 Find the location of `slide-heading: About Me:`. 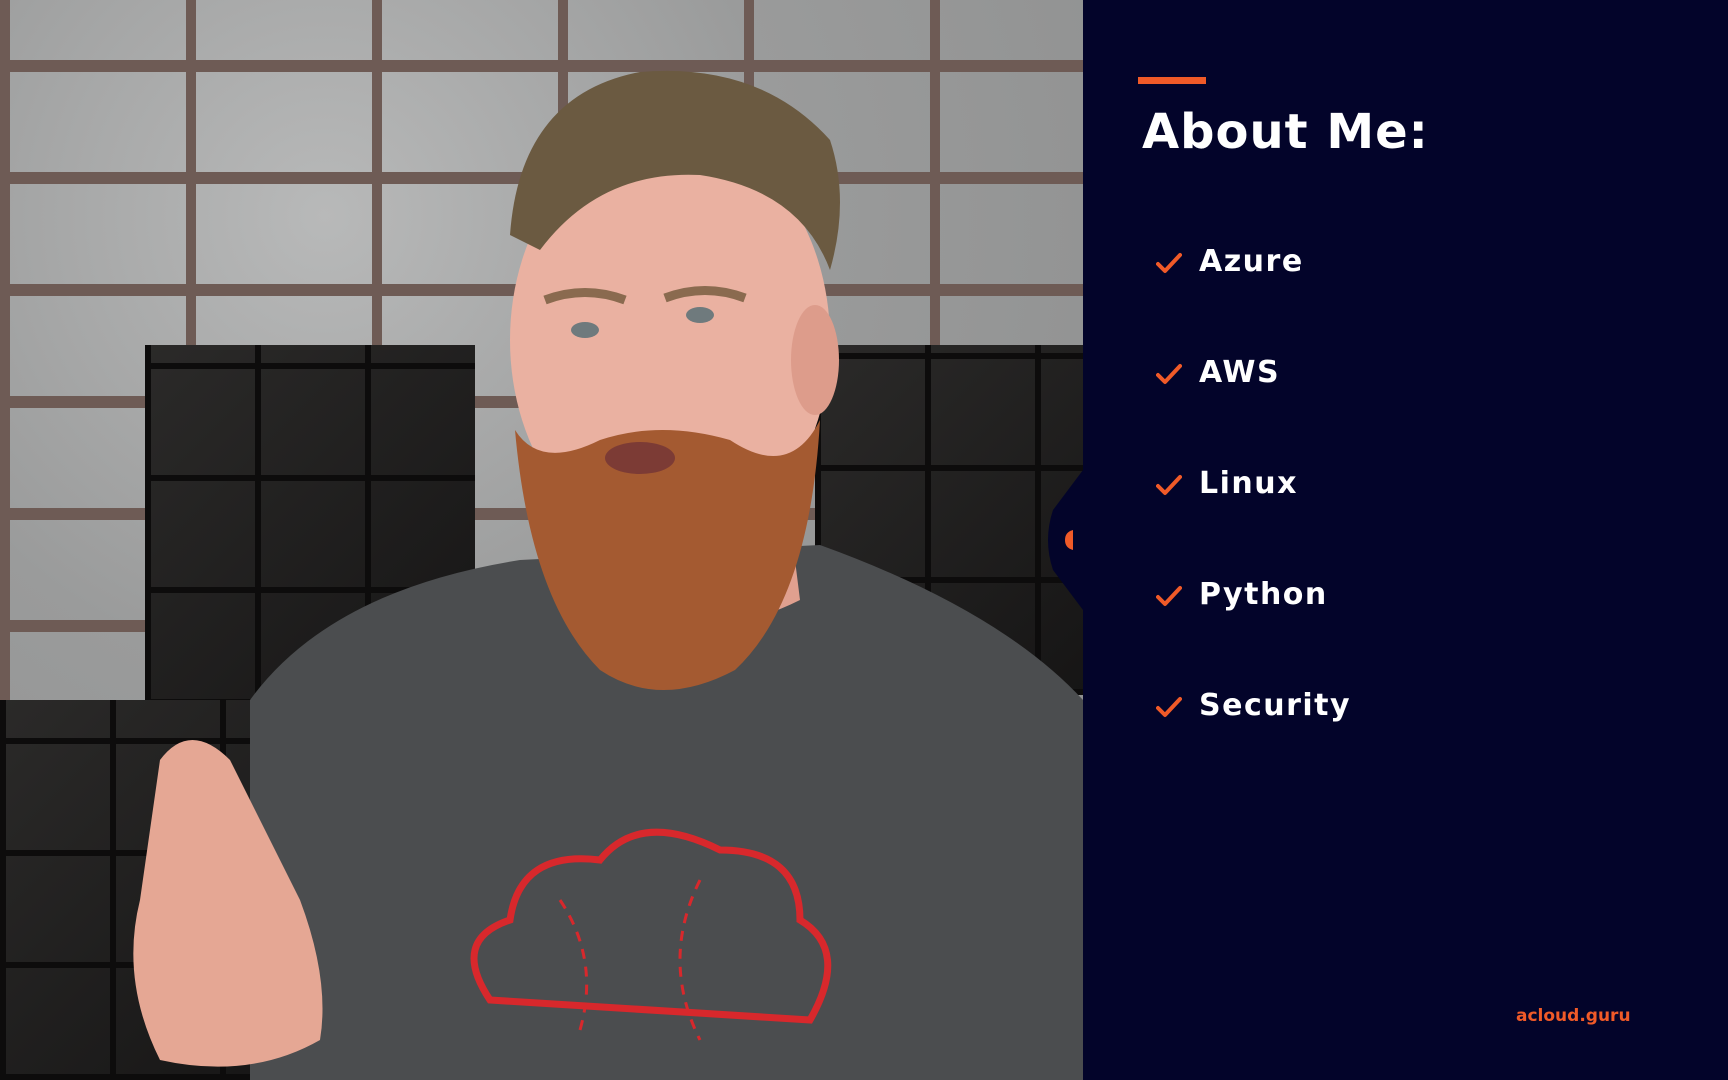

slide-heading: About Me: is located at coordinates (1285, 132).